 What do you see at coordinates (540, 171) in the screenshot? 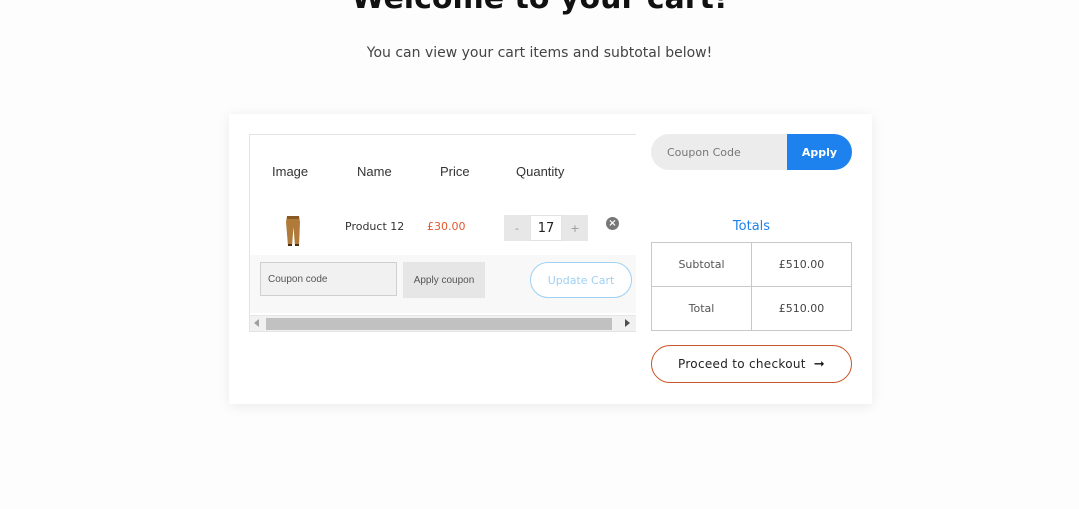
I see `column-header-quantity: Quantity` at bounding box center [540, 171].